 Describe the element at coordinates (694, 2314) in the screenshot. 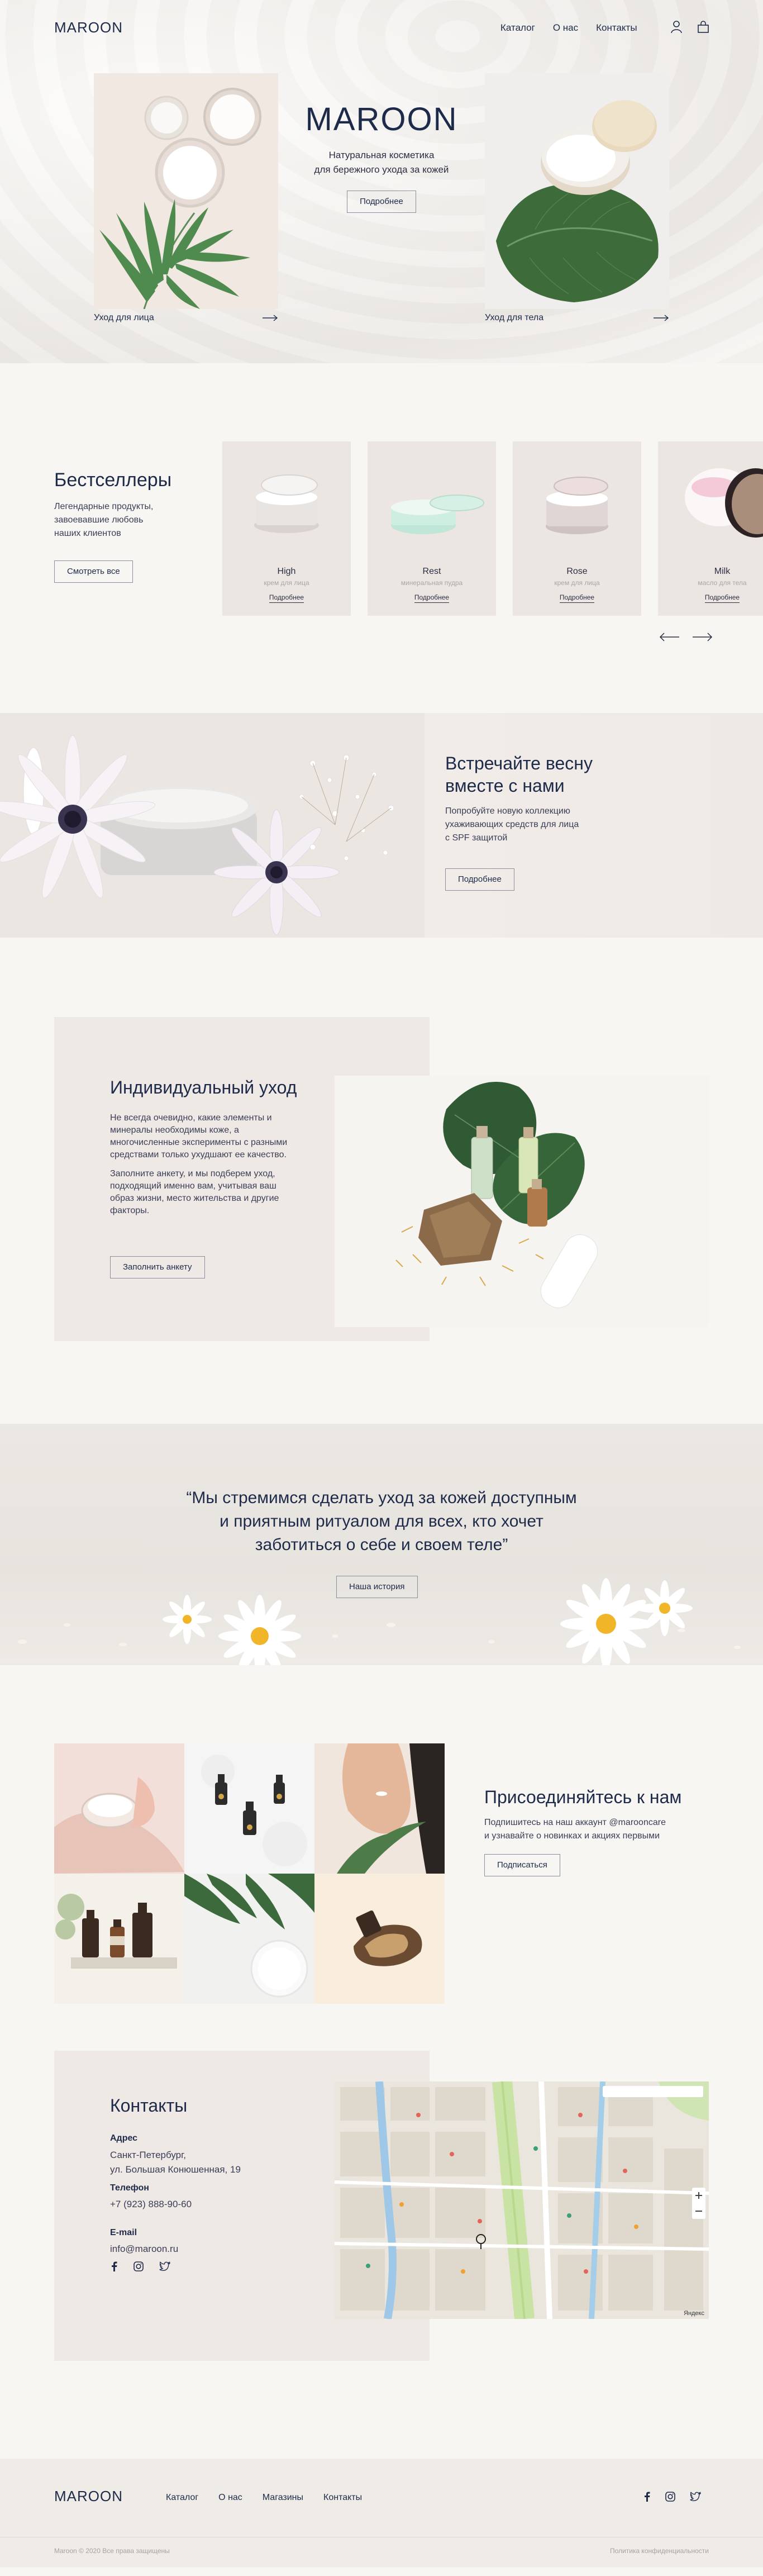

I see `map-credit: Яндекс` at that location.